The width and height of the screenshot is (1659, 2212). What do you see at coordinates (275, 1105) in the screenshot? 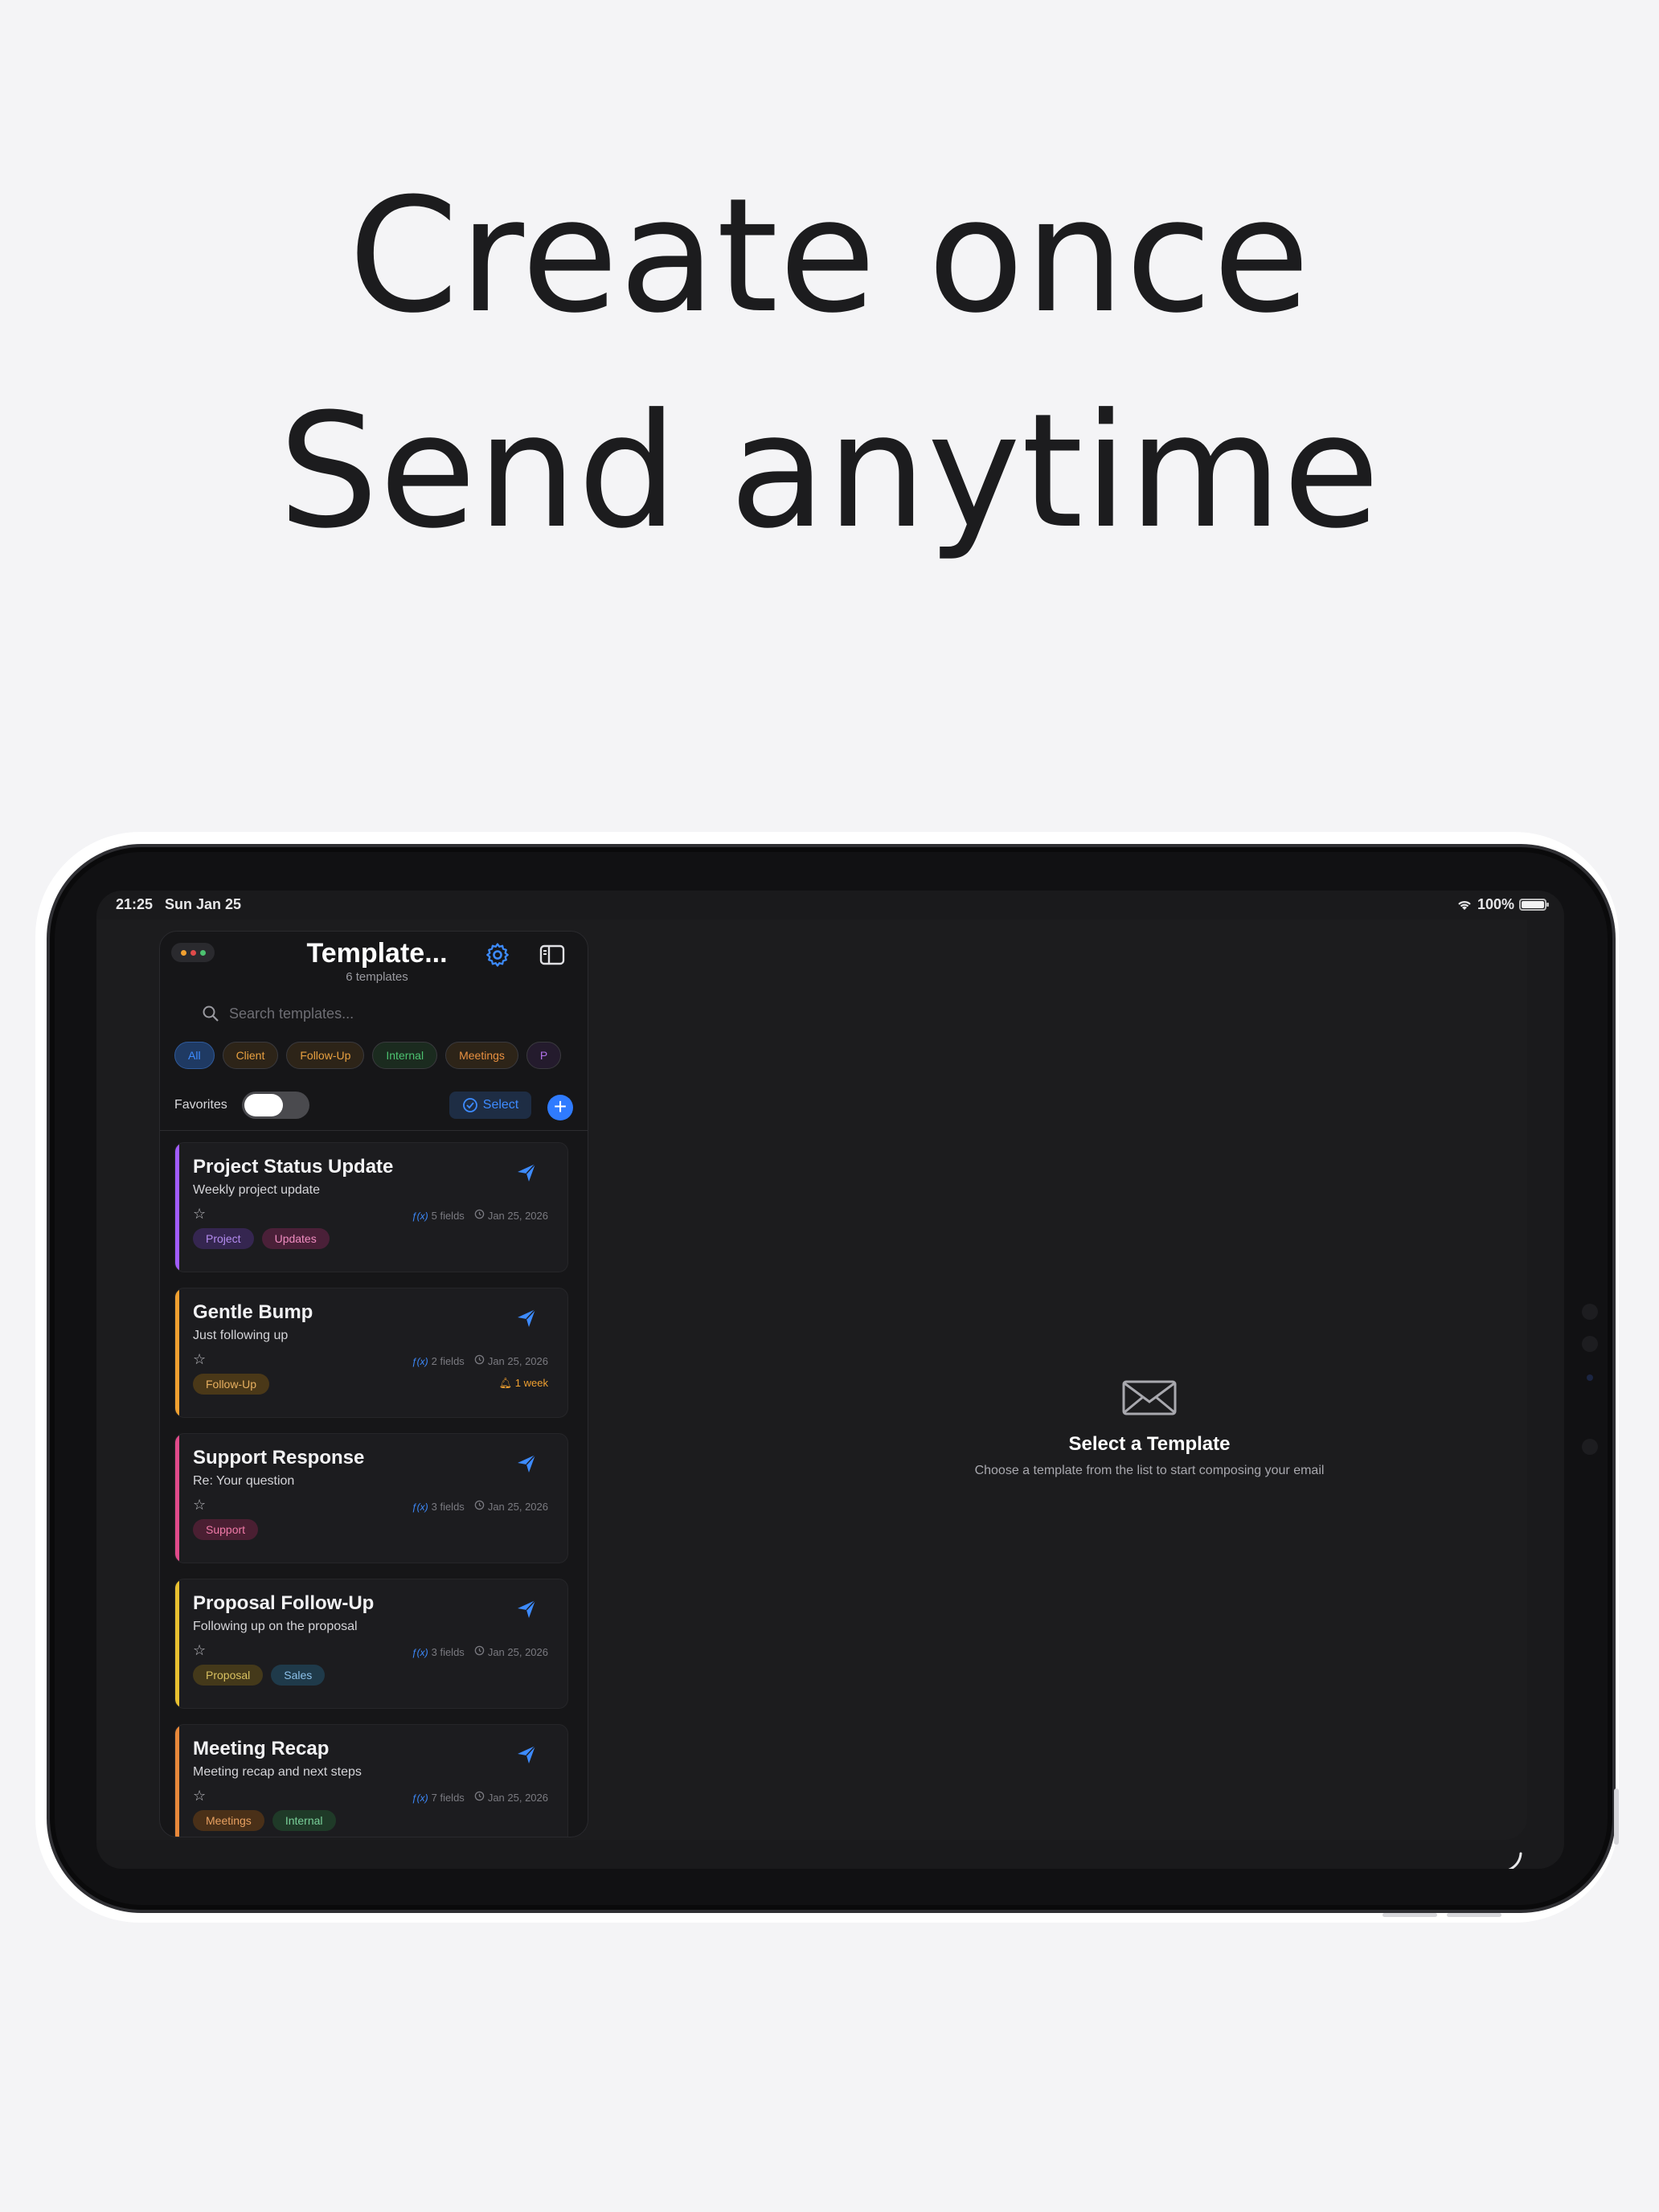
I see `favorites-toggle` at bounding box center [275, 1105].